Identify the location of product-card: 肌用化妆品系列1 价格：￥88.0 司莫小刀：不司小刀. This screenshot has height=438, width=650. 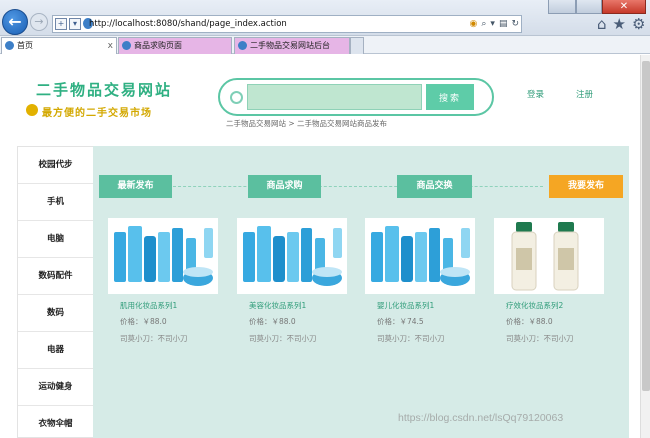
(163, 283).